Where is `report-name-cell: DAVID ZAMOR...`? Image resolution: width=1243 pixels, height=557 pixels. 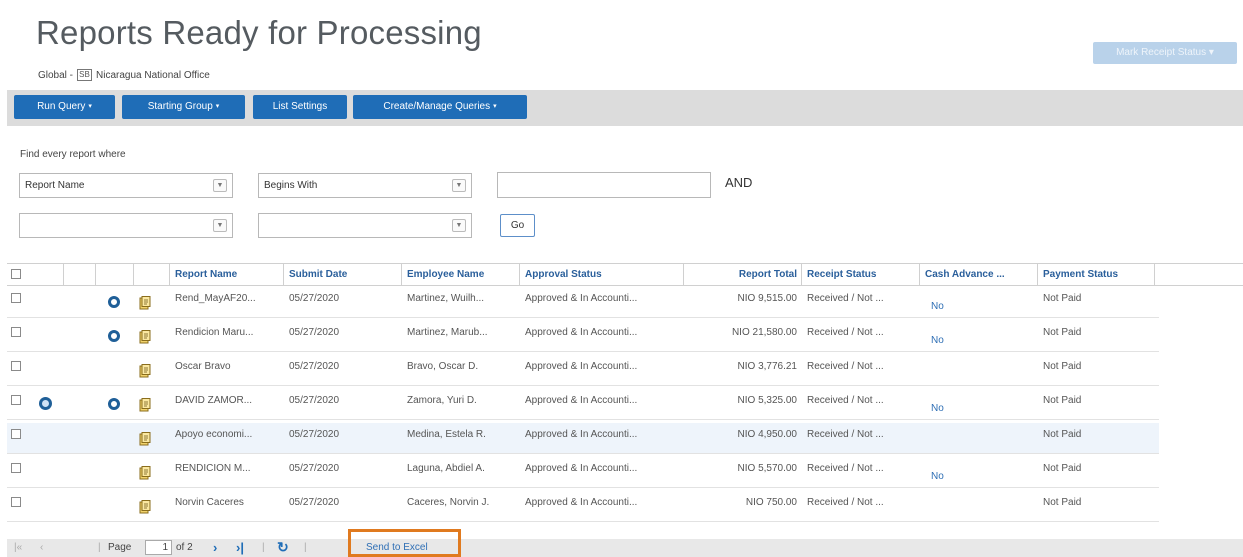 report-name-cell: DAVID ZAMOR... is located at coordinates (227, 400).